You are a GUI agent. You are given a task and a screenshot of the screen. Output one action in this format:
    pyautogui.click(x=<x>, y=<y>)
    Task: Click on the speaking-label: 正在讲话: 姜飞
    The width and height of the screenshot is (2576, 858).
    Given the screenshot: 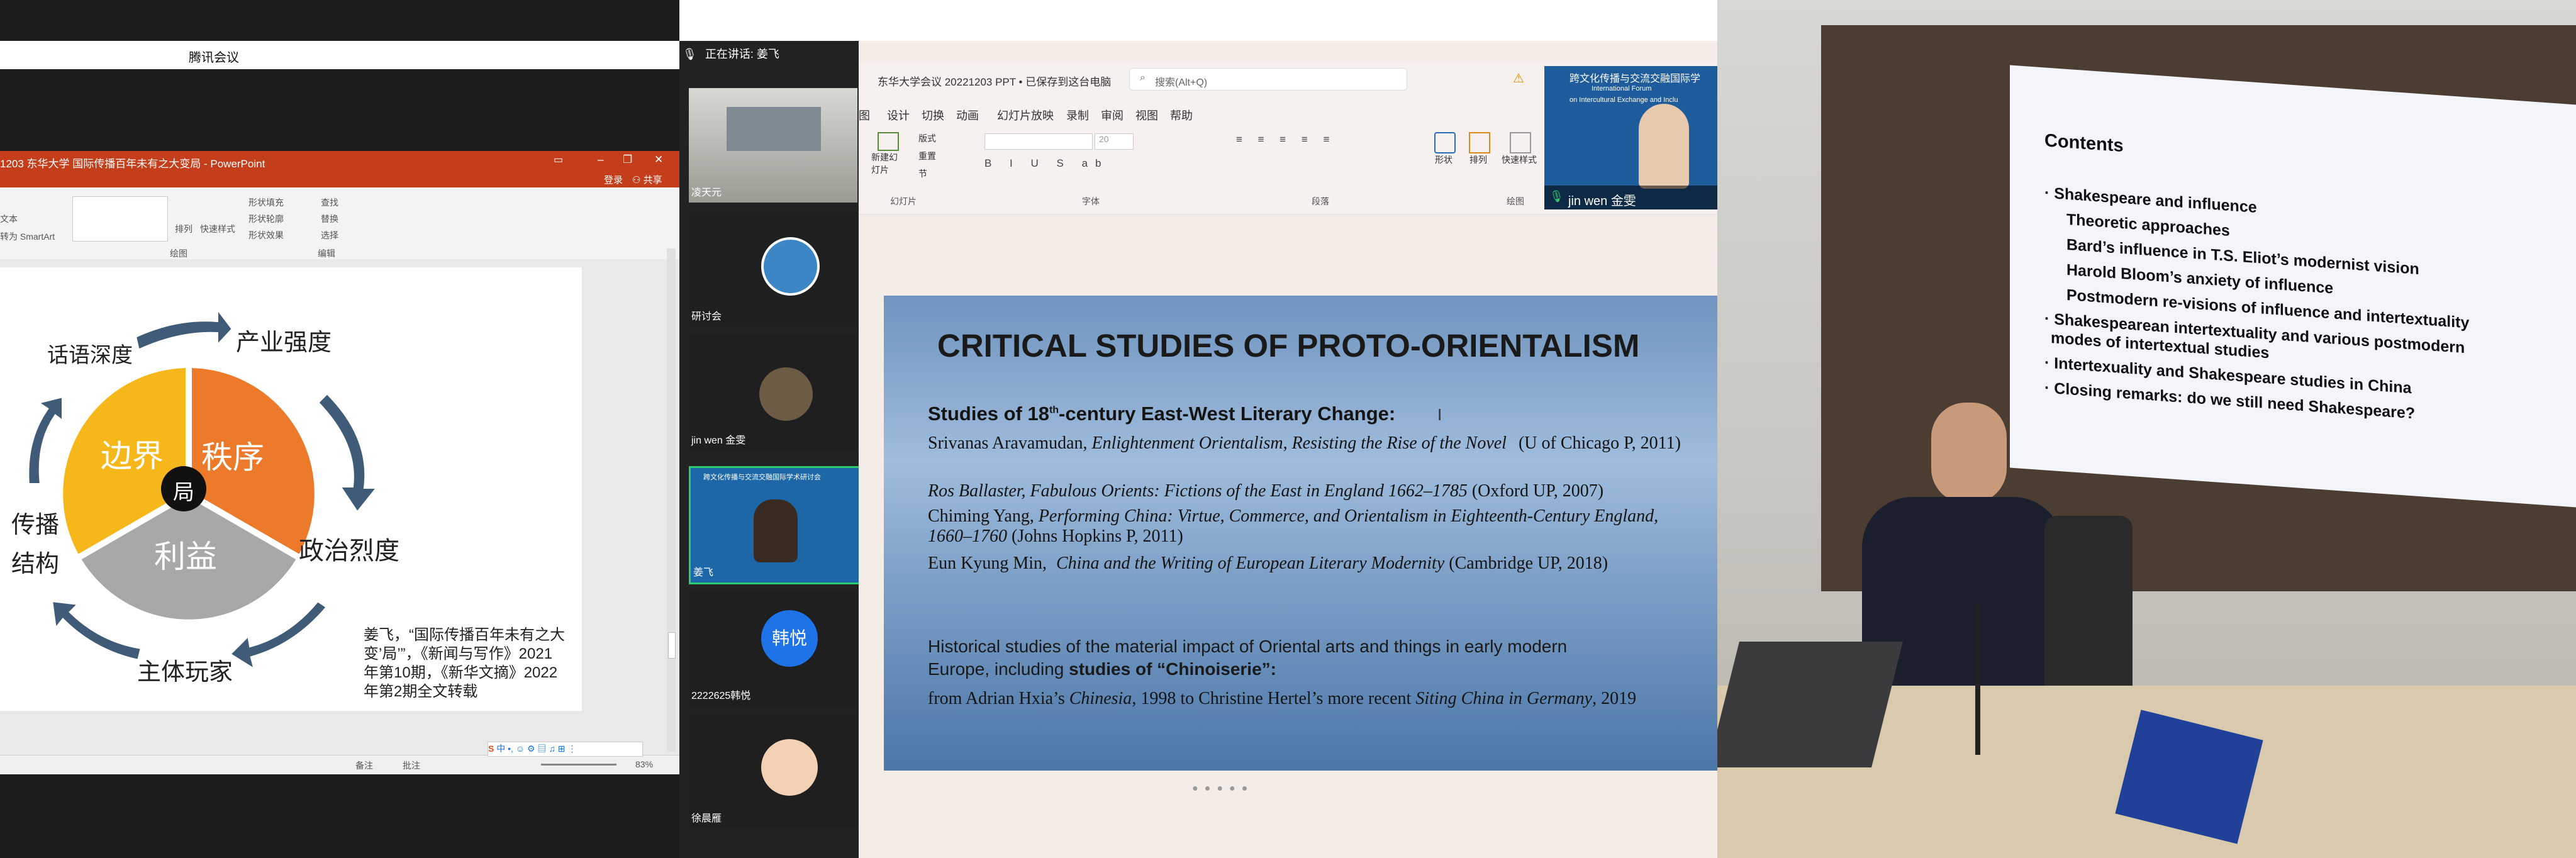 What is the action you would take?
    pyautogui.click(x=742, y=54)
    